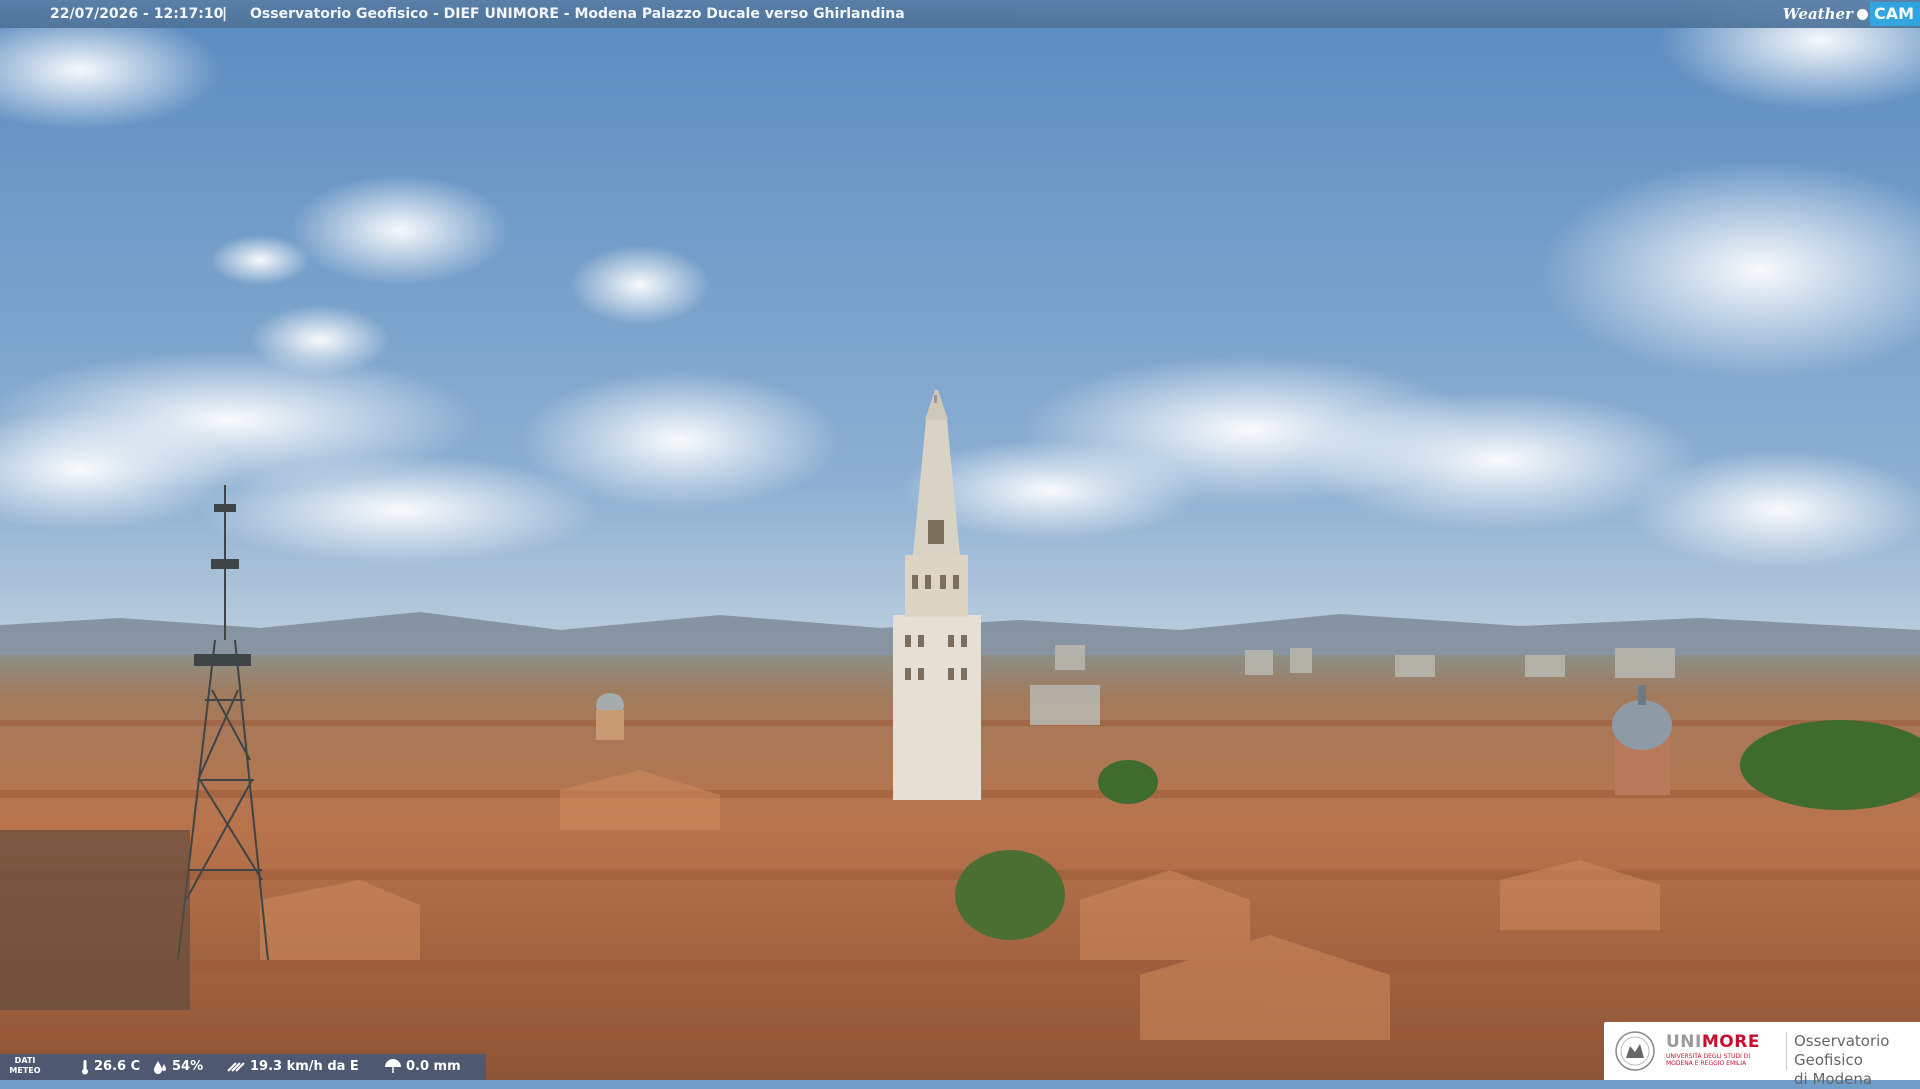  I want to click on logo-divider, so click(1786, 1051).